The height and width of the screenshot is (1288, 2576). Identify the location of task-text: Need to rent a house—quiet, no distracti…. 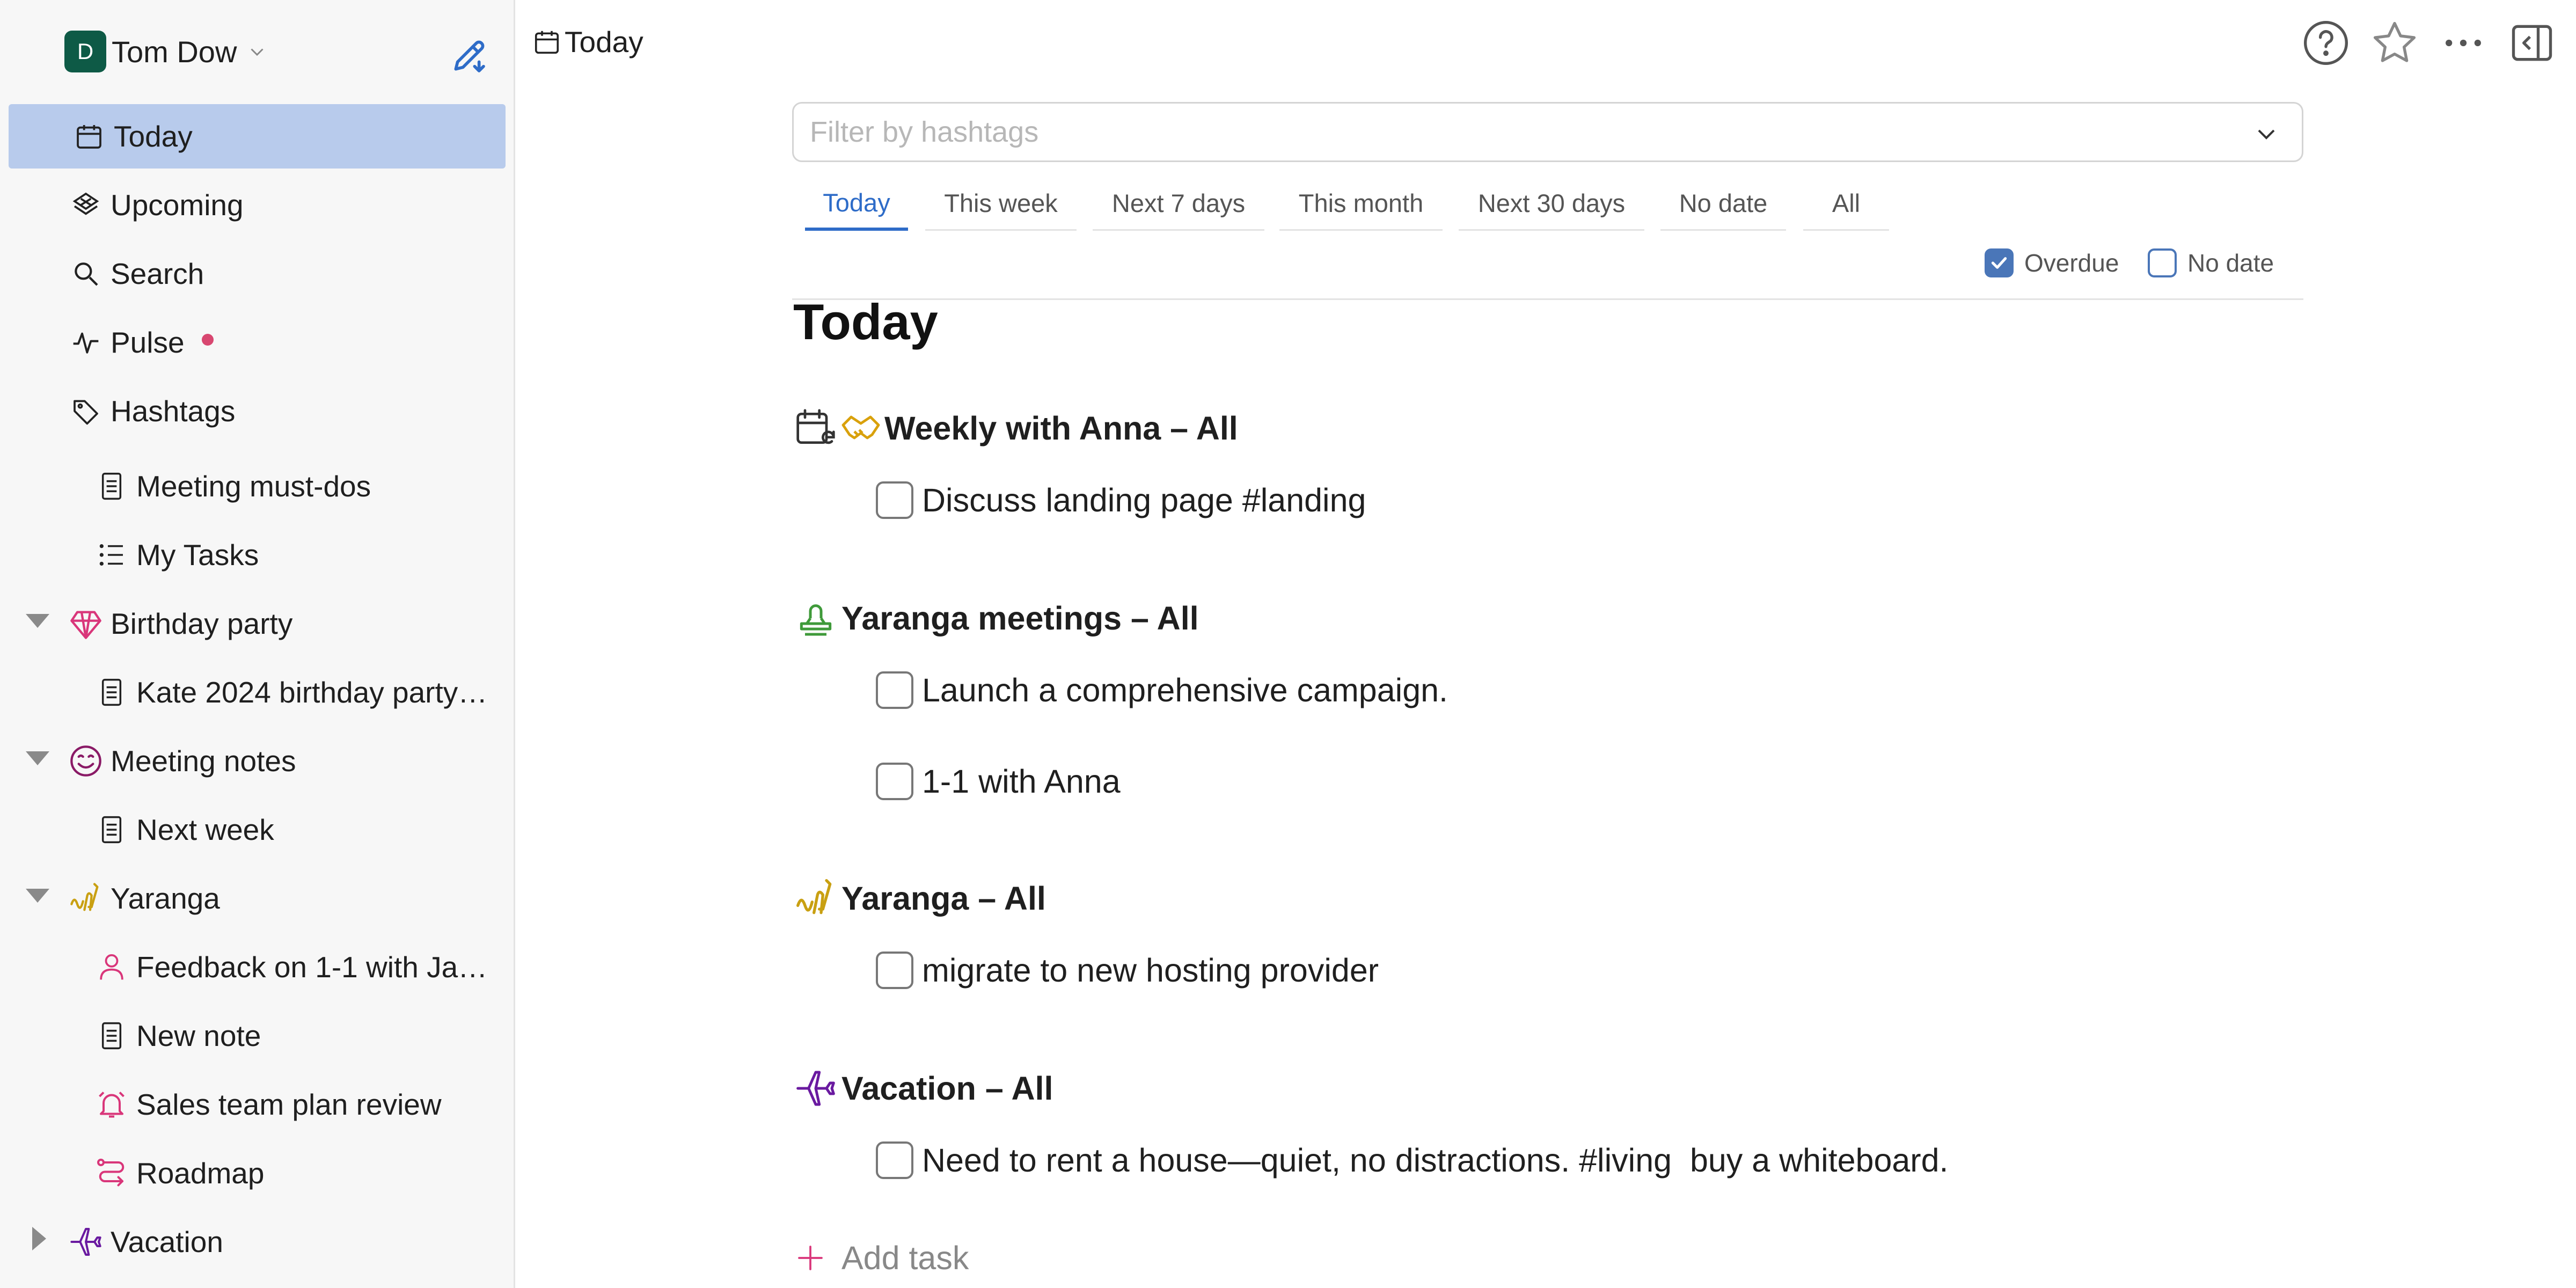
(1435, 1160).